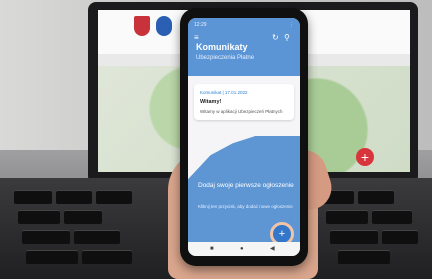 This screenshot has width=432, height=279. What do you see at coordinates (244, 25) in the screenshot?
I see `status-bar: 12:29 ⋮` at bounding box center [244, 25].